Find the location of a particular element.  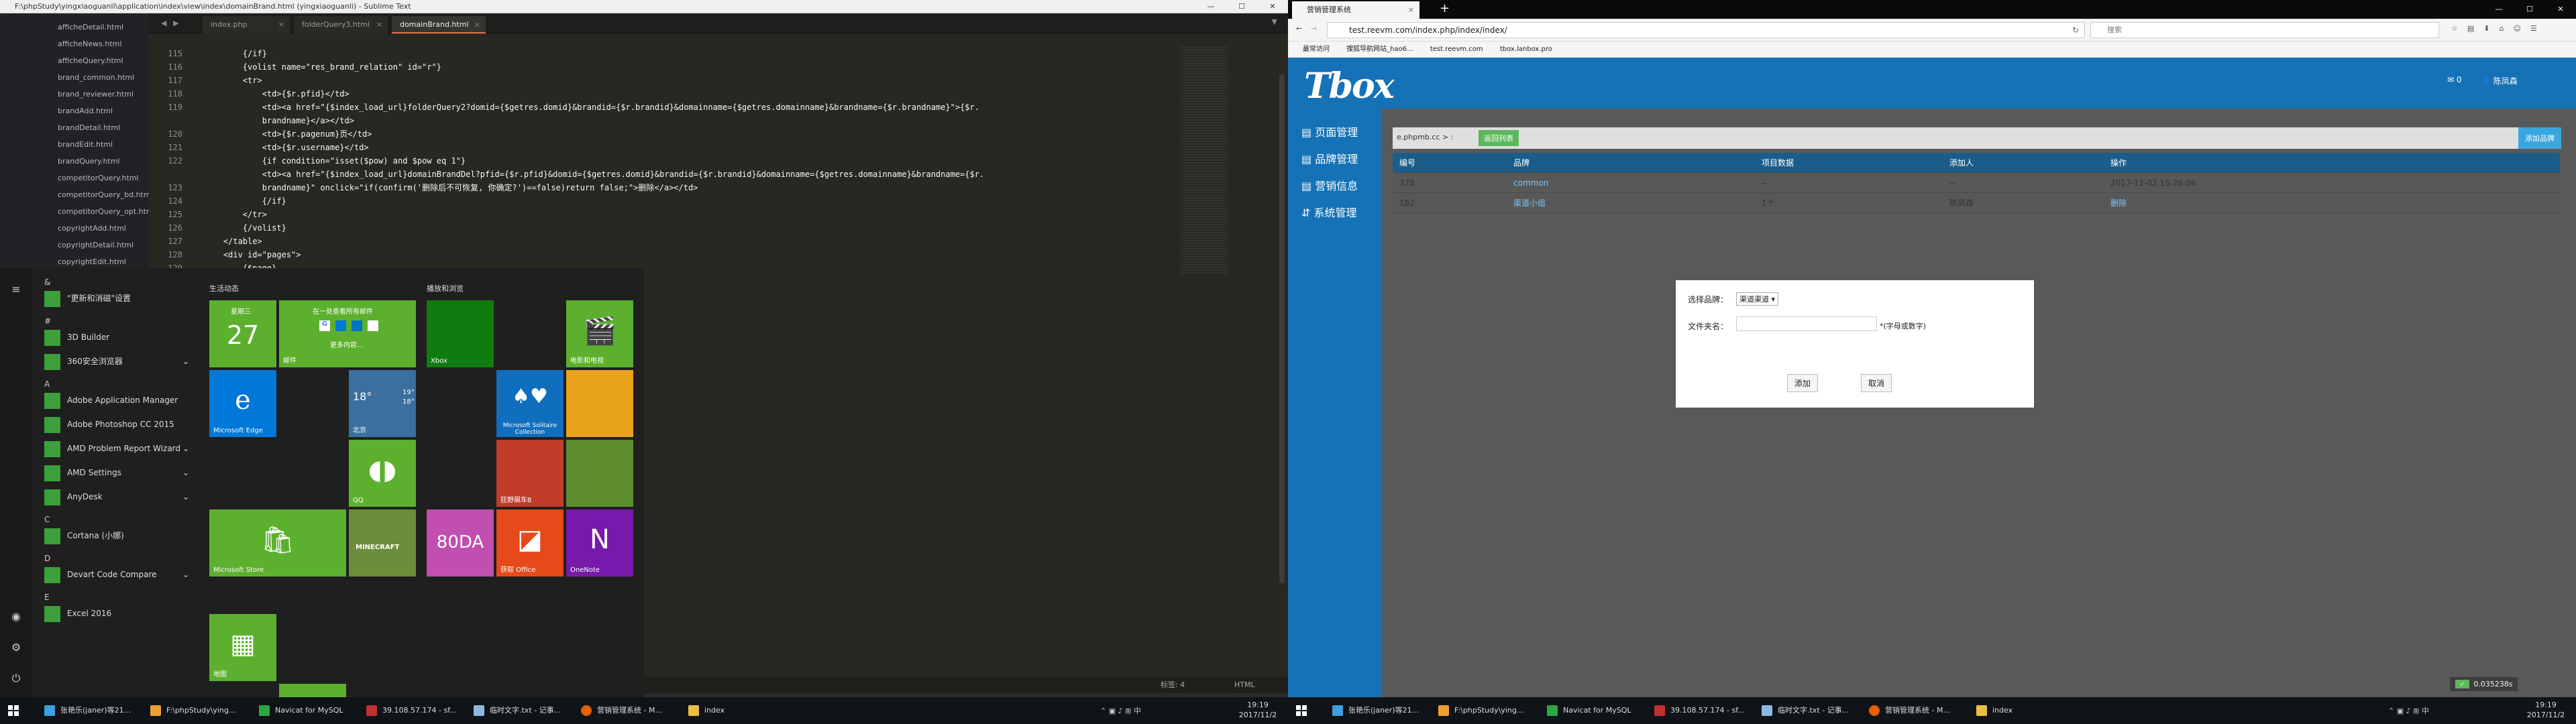

folder-name-input is located at coordinates (1806, 323).